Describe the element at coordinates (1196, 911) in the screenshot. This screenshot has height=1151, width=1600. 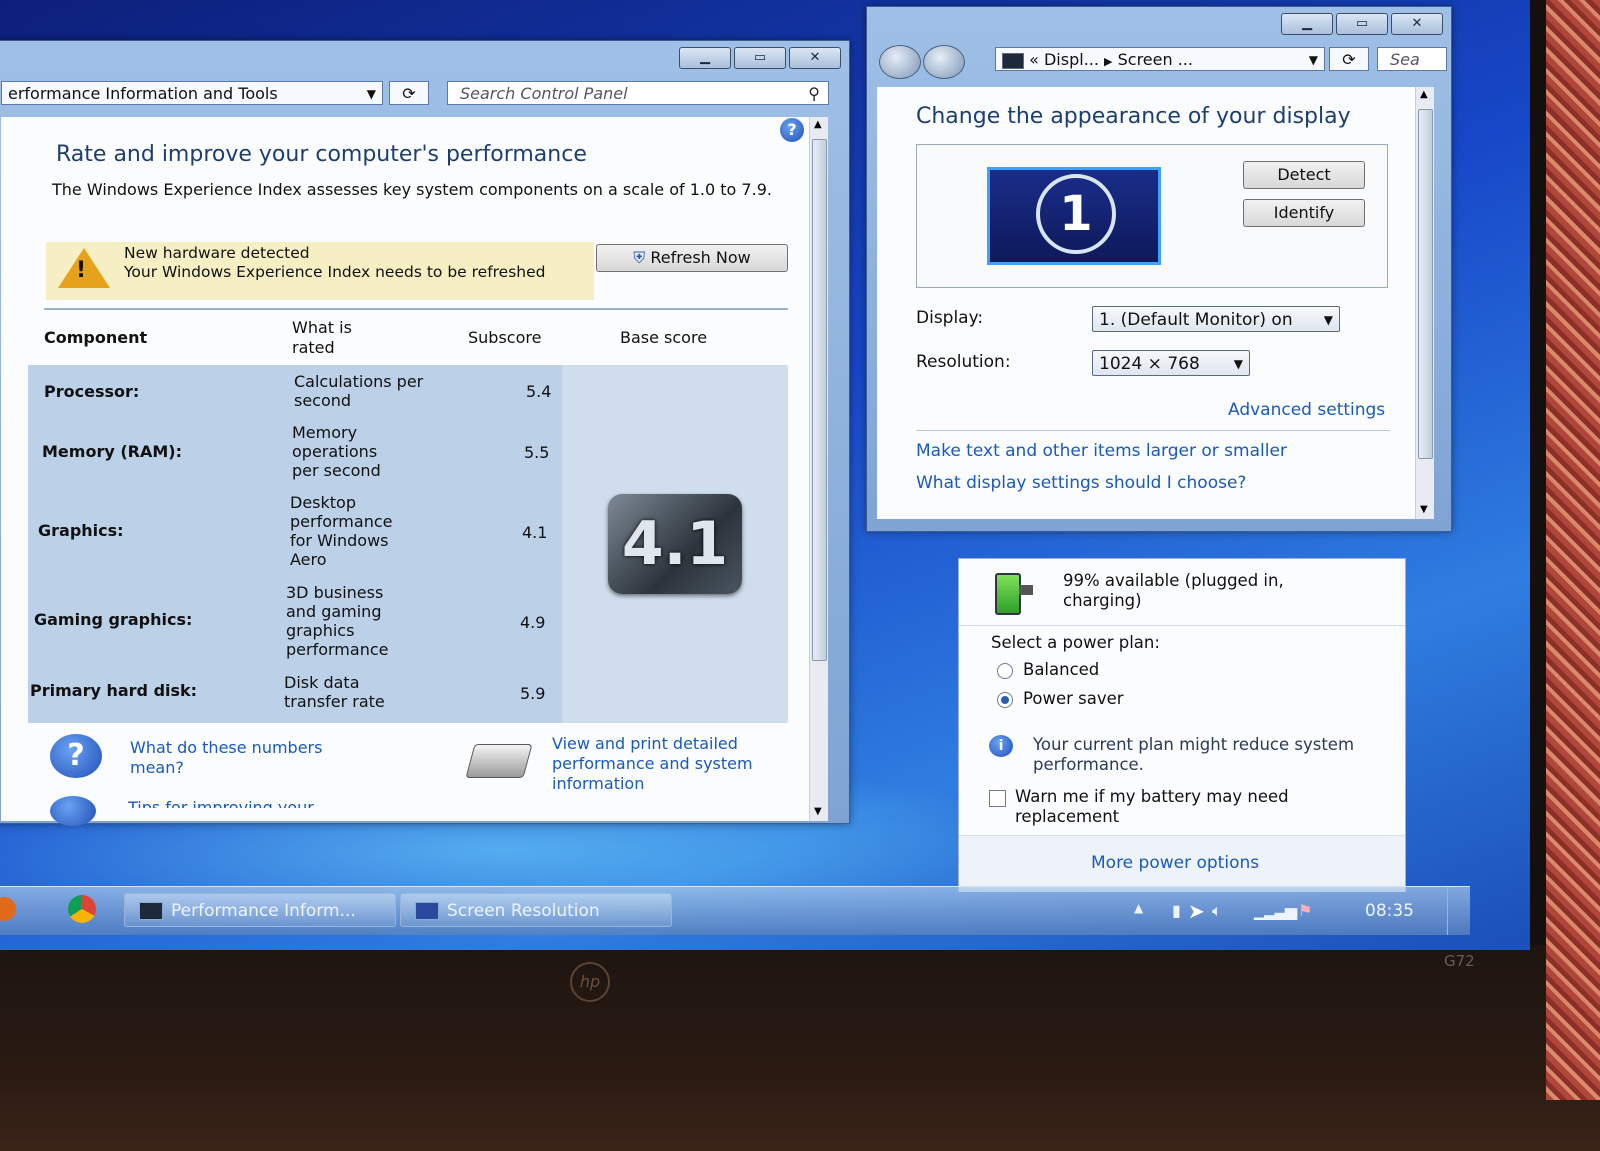
I see `cursor-icon: ➤` at that location.